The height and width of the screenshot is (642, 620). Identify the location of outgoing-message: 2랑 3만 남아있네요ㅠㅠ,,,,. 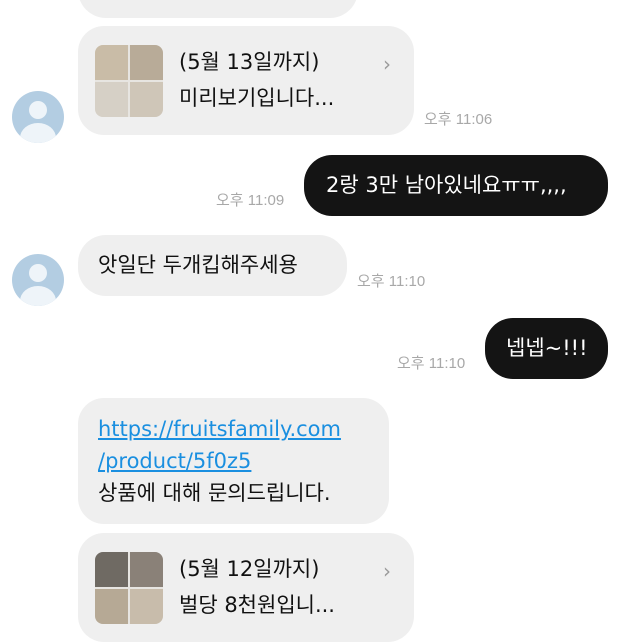
(456, 185).